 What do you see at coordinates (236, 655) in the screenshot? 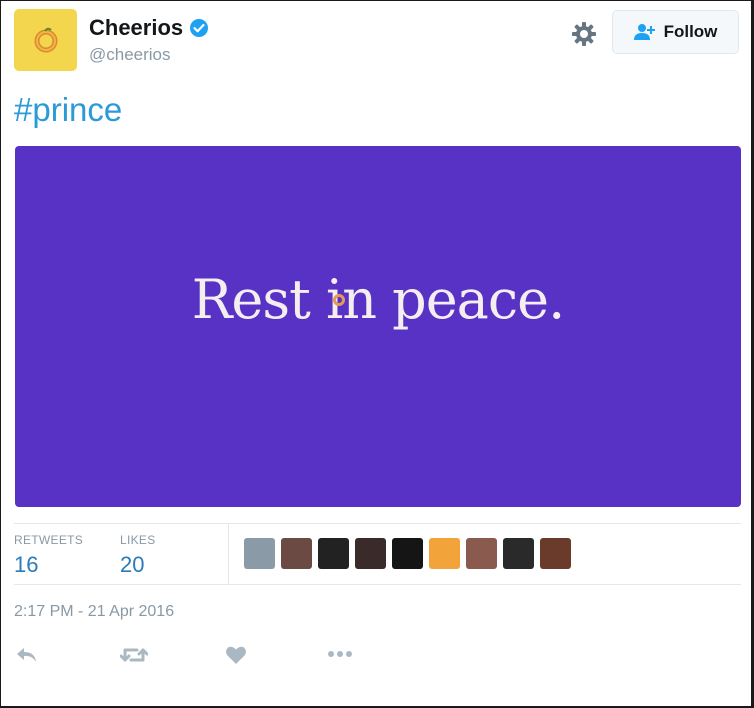
I see `like-icon` at bounding box center [236, 655].